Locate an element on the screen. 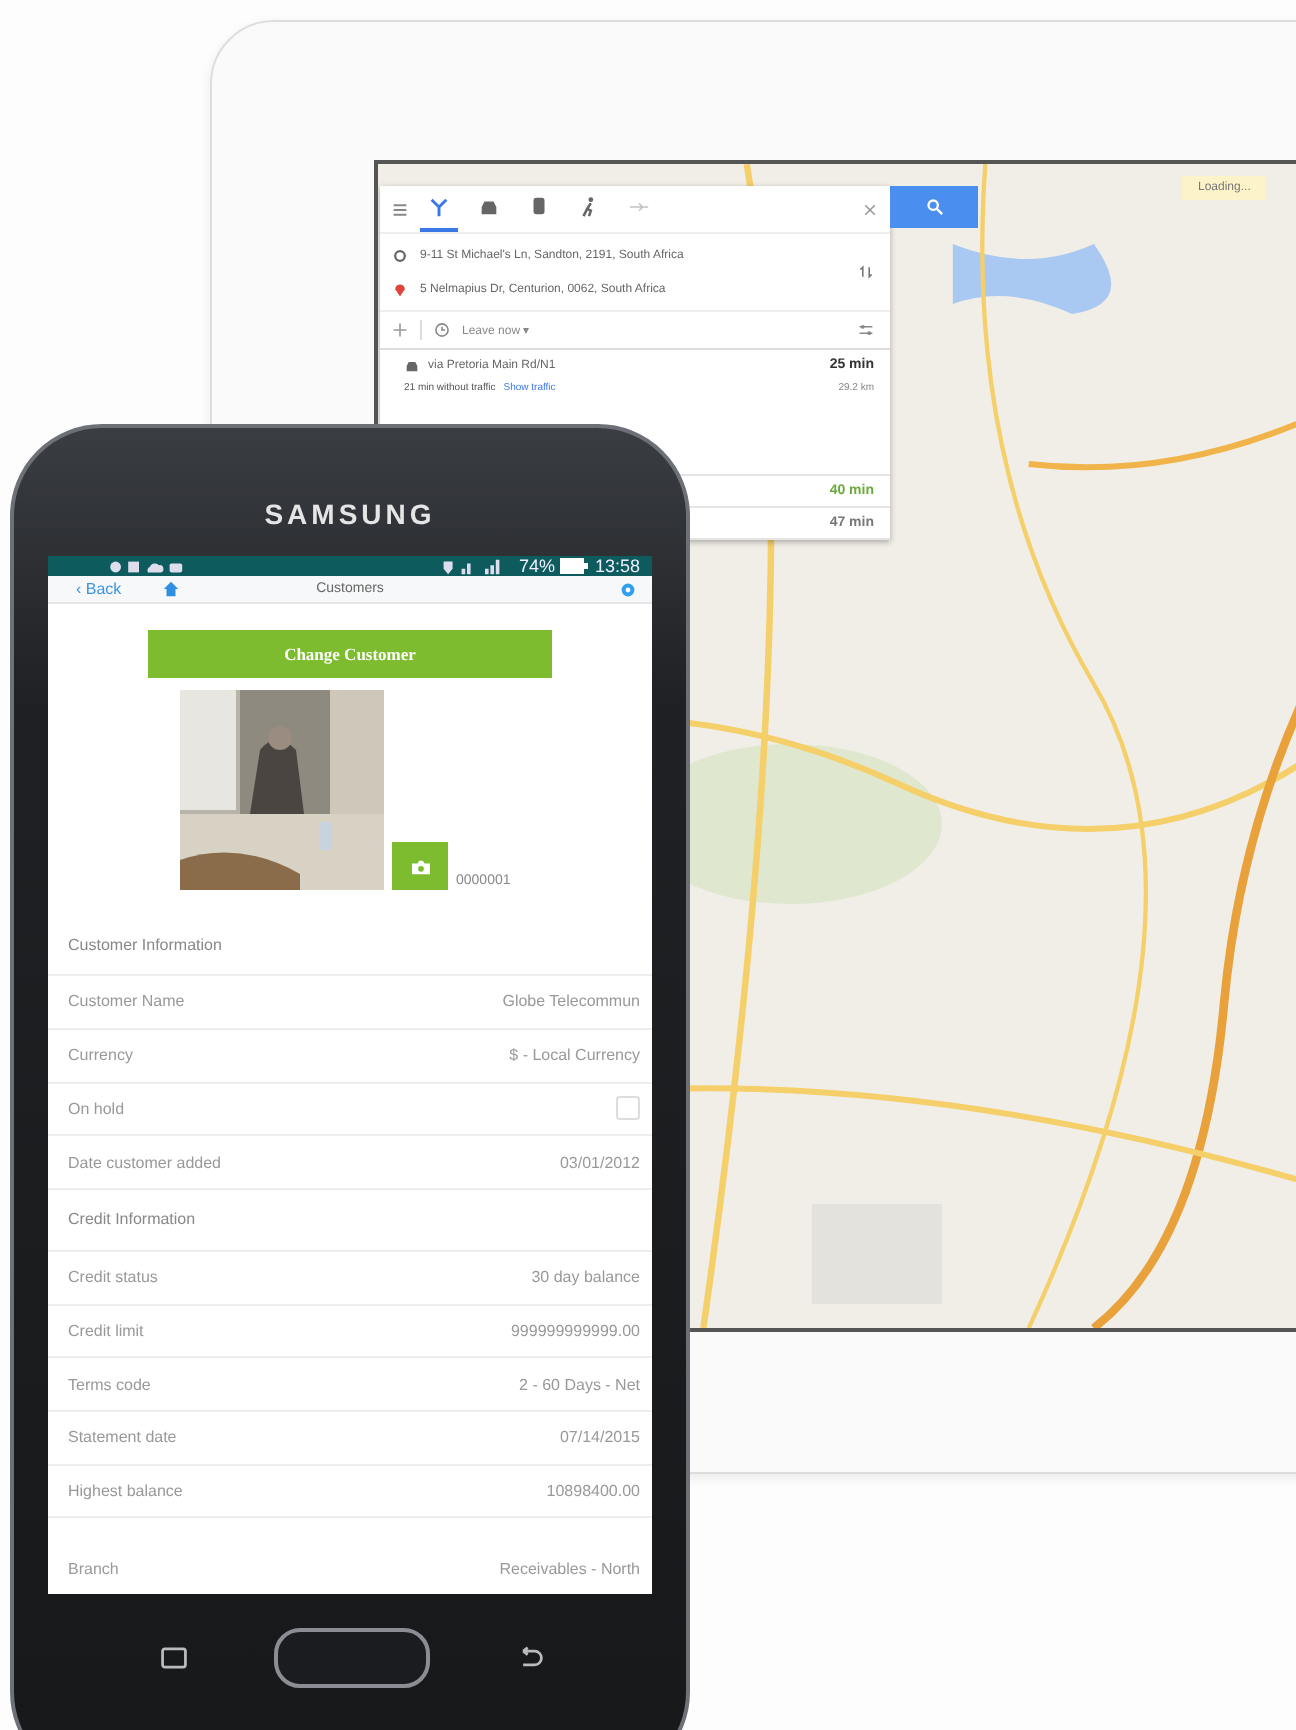 The width and height of the screenshot is (1296, 1730). back-button: ‹ Back is located at coordinates (99, 589).